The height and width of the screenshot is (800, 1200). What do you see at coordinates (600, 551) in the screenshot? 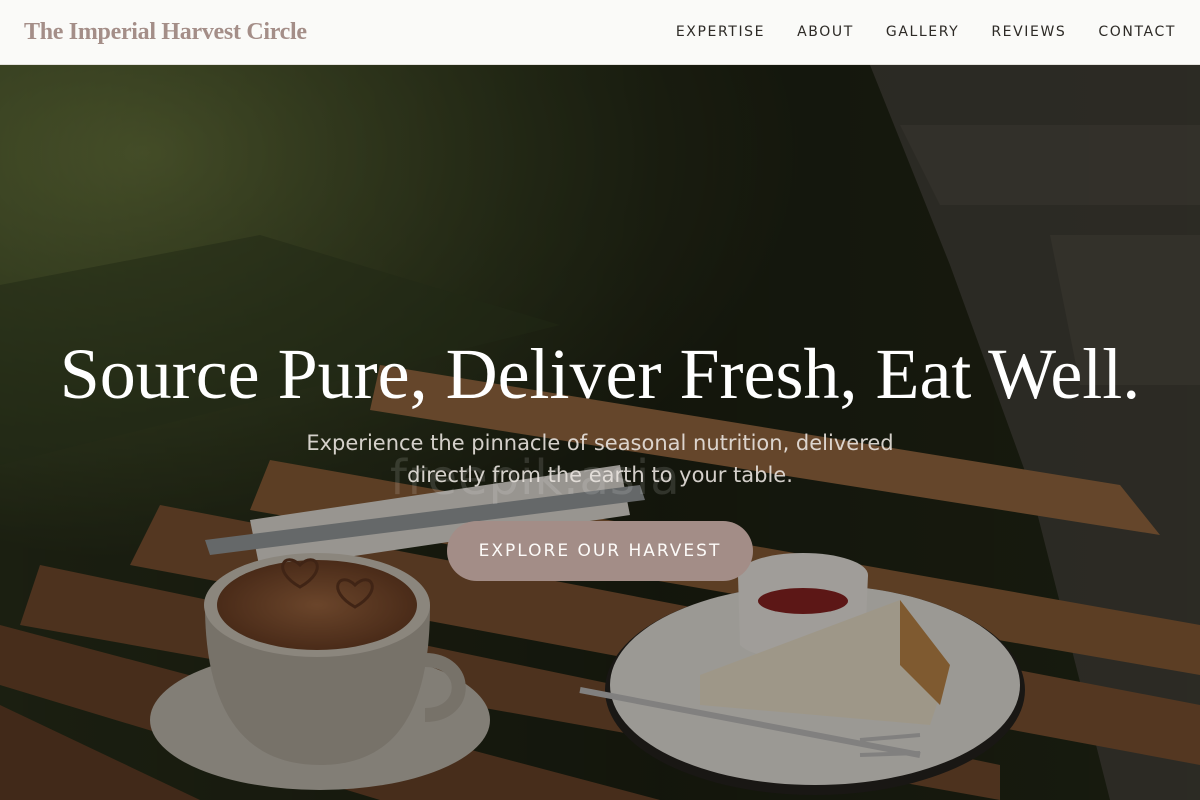
I see `explore-harvest-button: EXPLORE OUR HARVEST` at bounding box center [600, 551].